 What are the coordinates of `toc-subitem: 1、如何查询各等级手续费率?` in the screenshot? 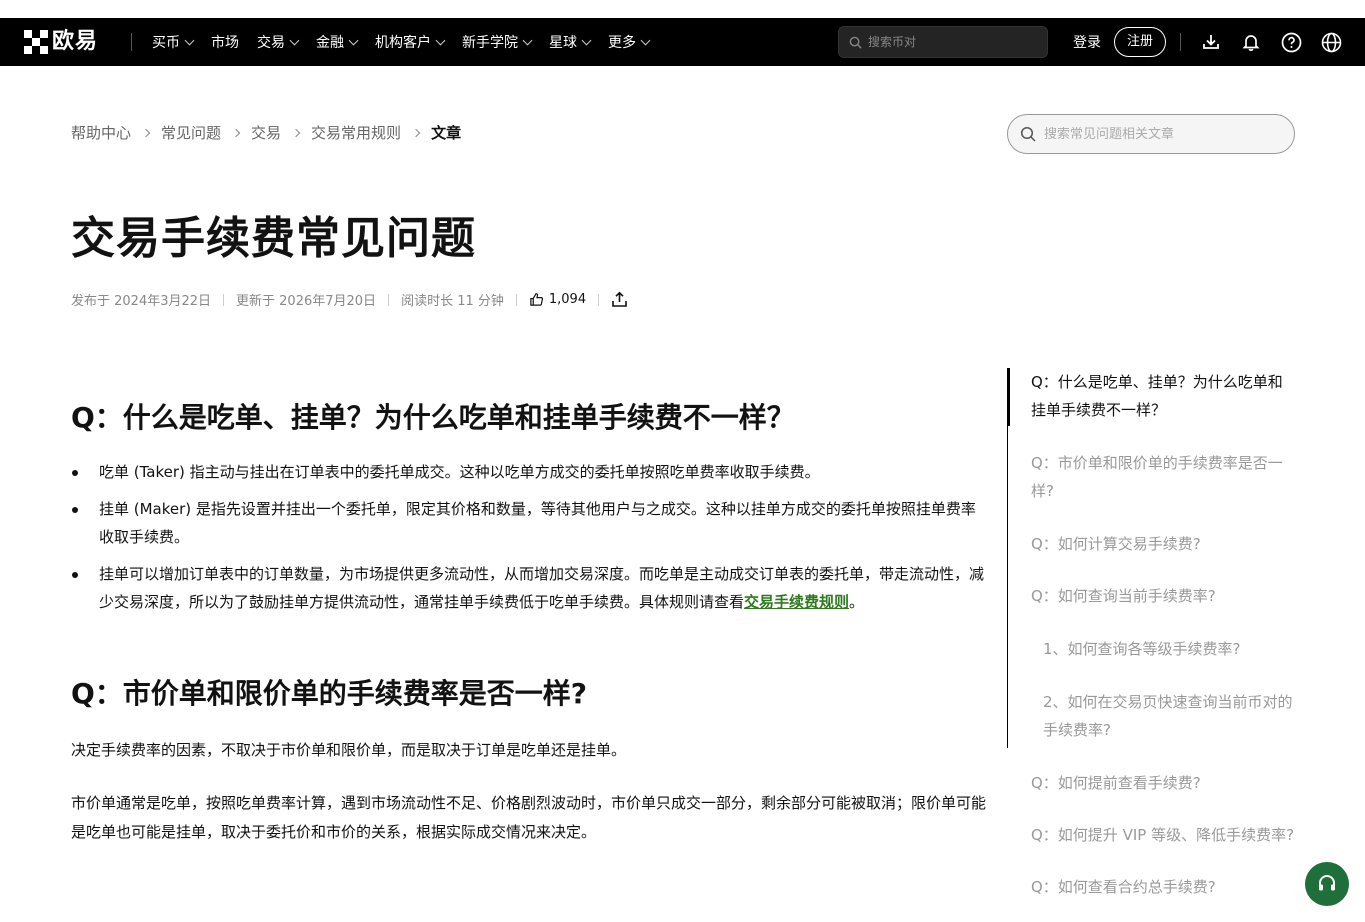 It's located at (1152, 649).